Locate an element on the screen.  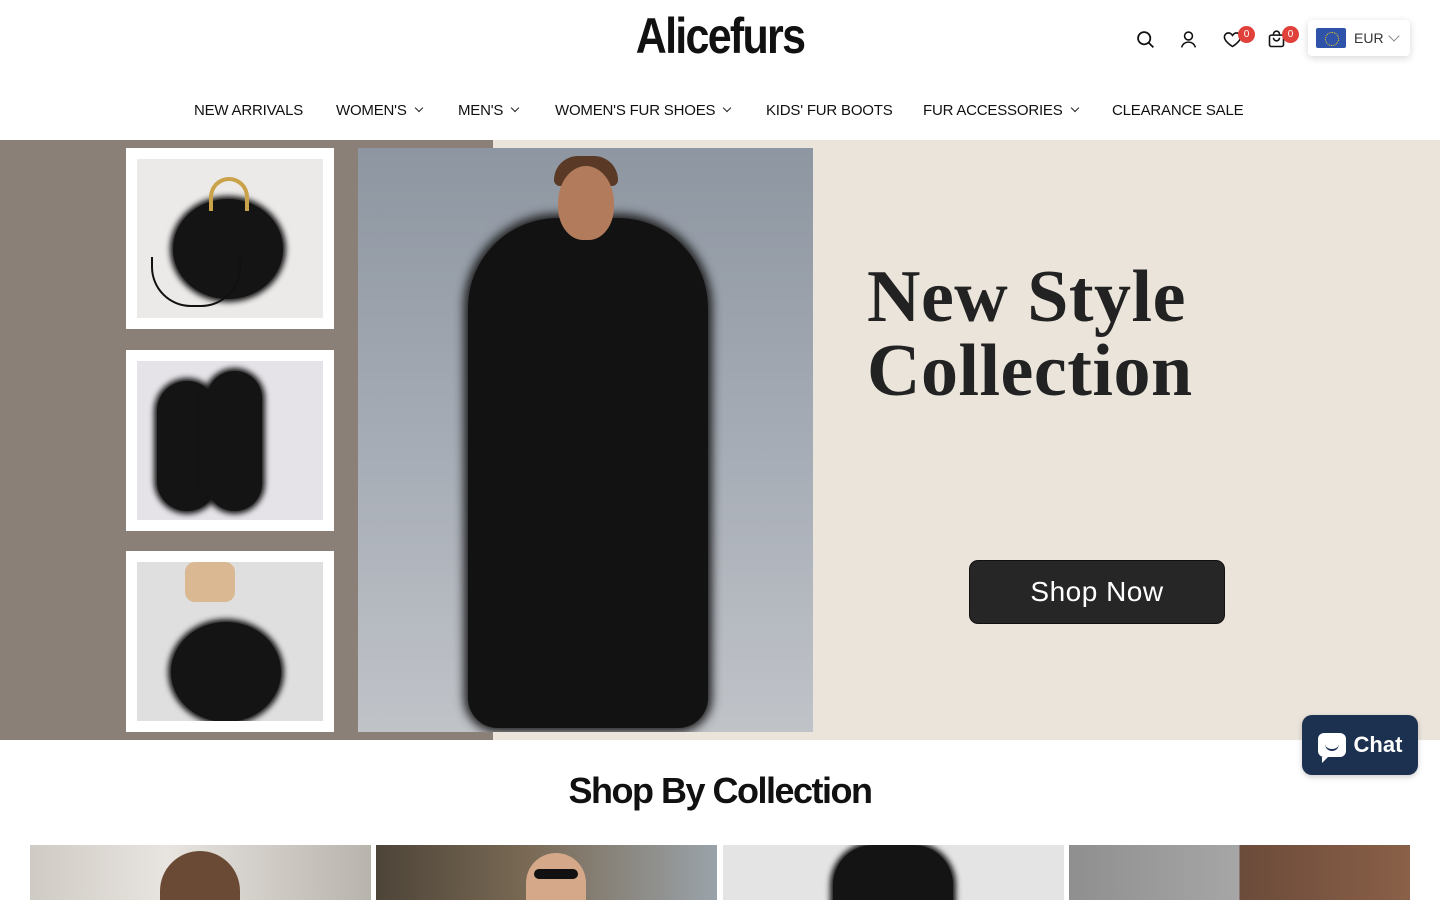
product-thumb-handbag is located at coordinates (230, 641).